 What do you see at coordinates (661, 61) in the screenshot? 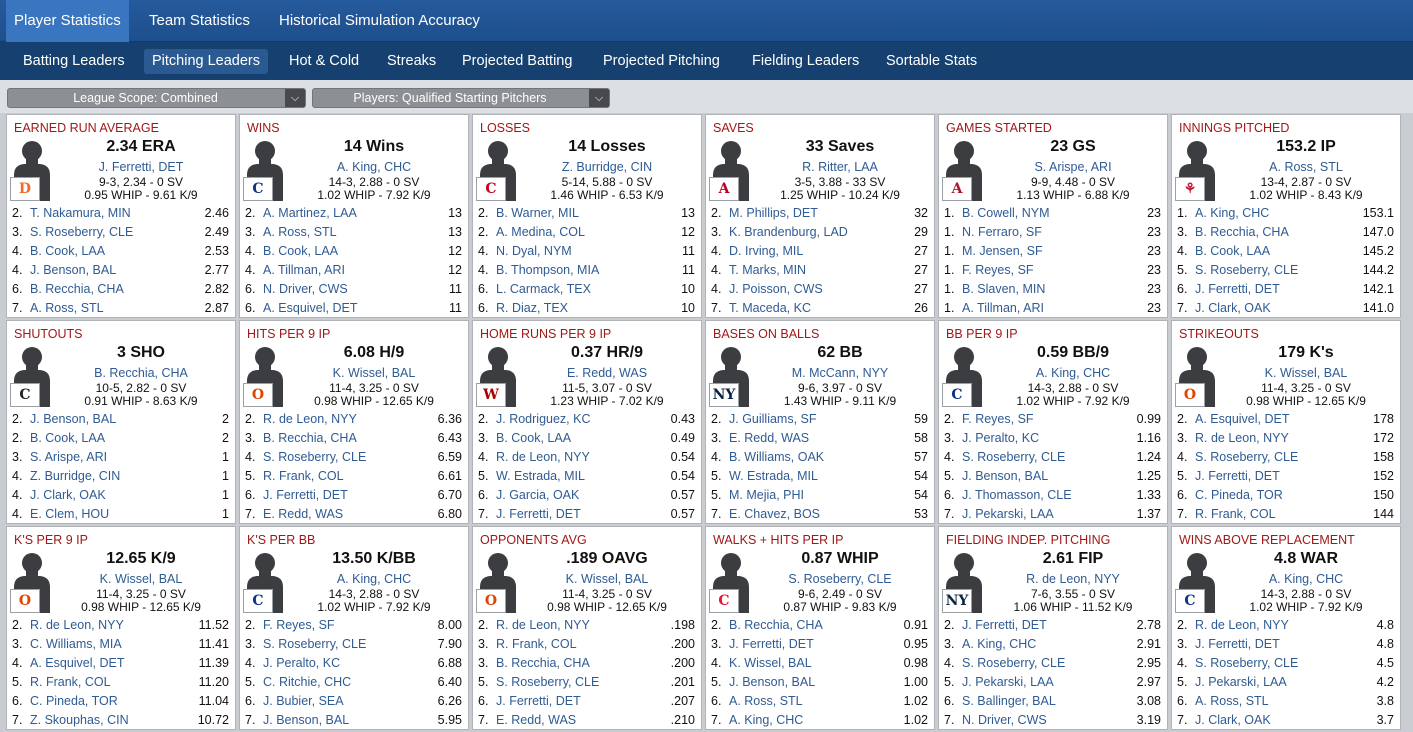
I see `sub-tab-projected-pitching: Projected Pitching` at bounding box center [661, 61].